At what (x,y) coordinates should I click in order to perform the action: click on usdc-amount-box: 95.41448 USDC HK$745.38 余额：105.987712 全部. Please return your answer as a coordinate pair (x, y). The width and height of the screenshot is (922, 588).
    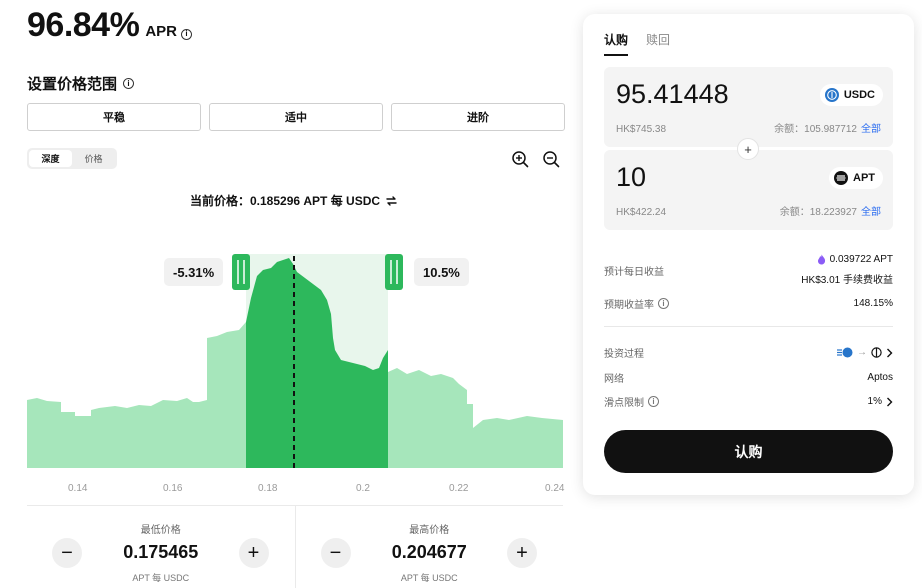
    Looking at the image, I should click on (748, 107).